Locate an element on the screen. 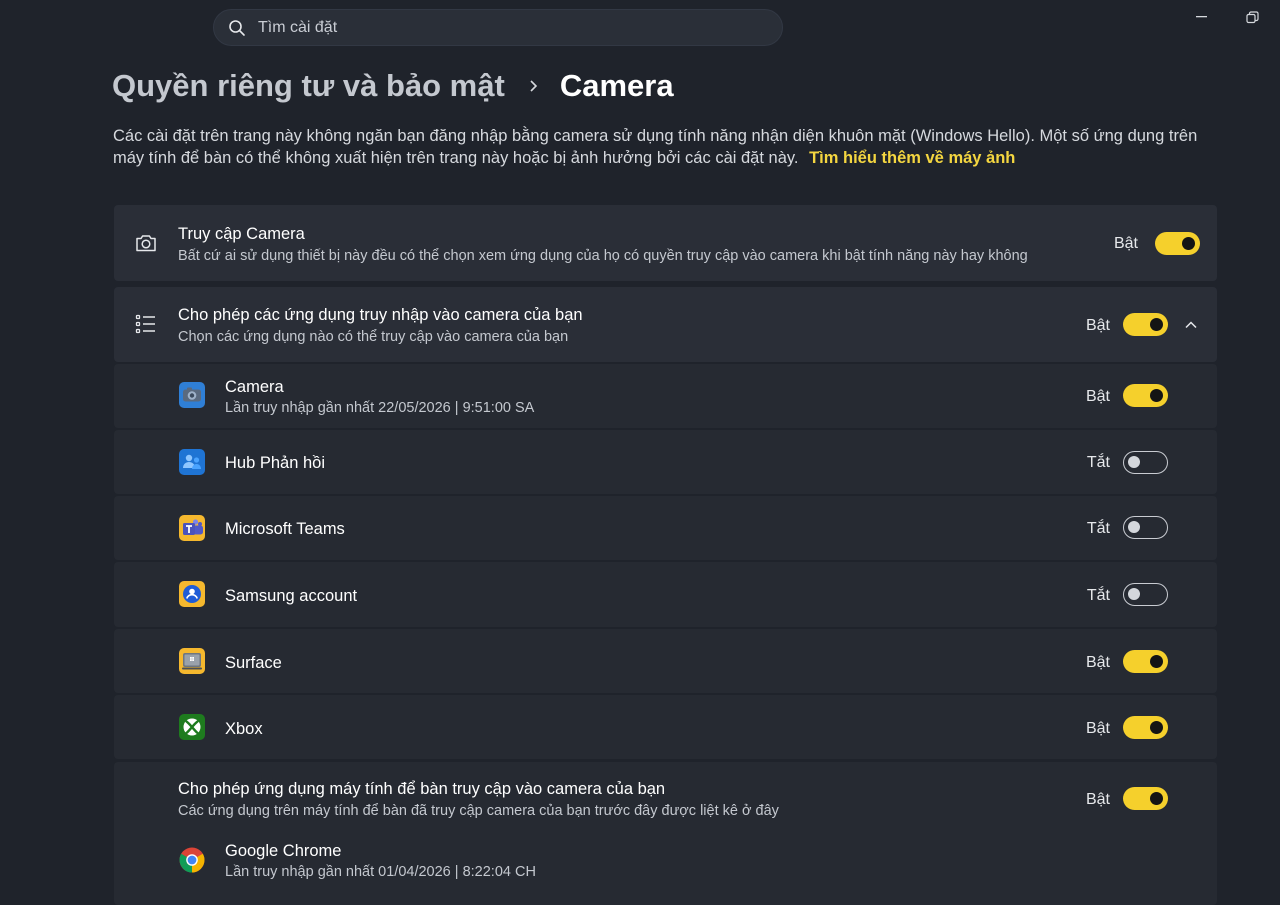 The width and height of the screenshot is (1280, 905). app-row-samsung-account: Samsung account Tắt is located at coordinates (665, 594).